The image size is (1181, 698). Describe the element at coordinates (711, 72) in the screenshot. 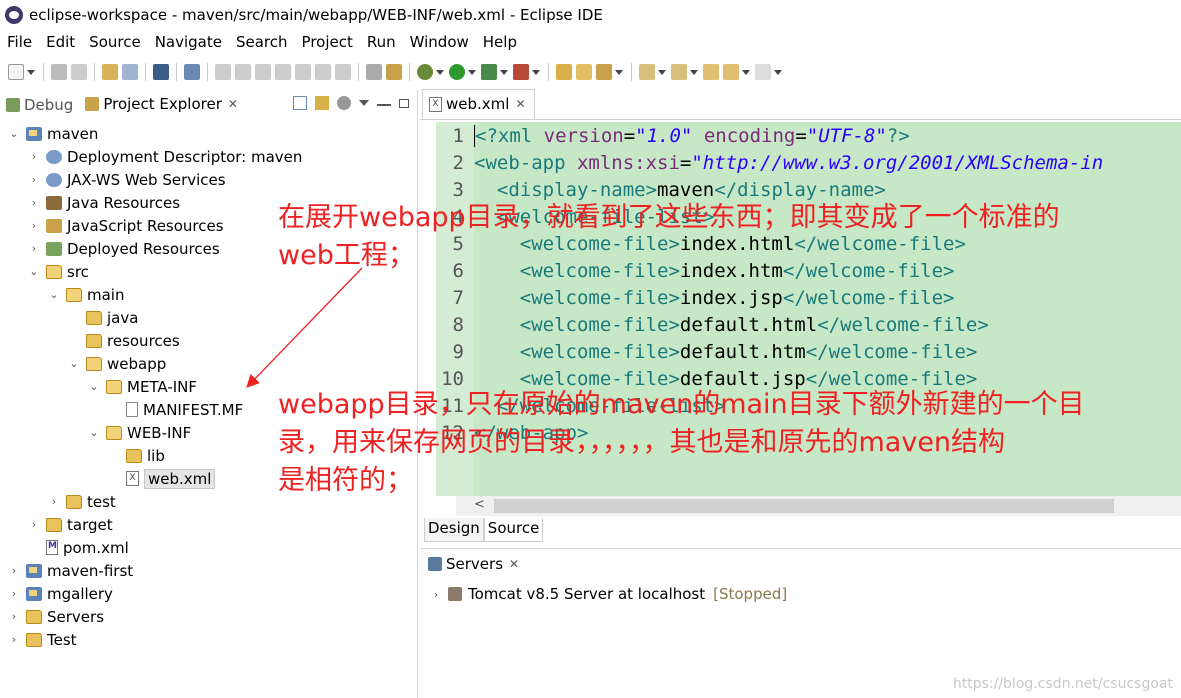

I see `last-edit-location-icon` at that location.